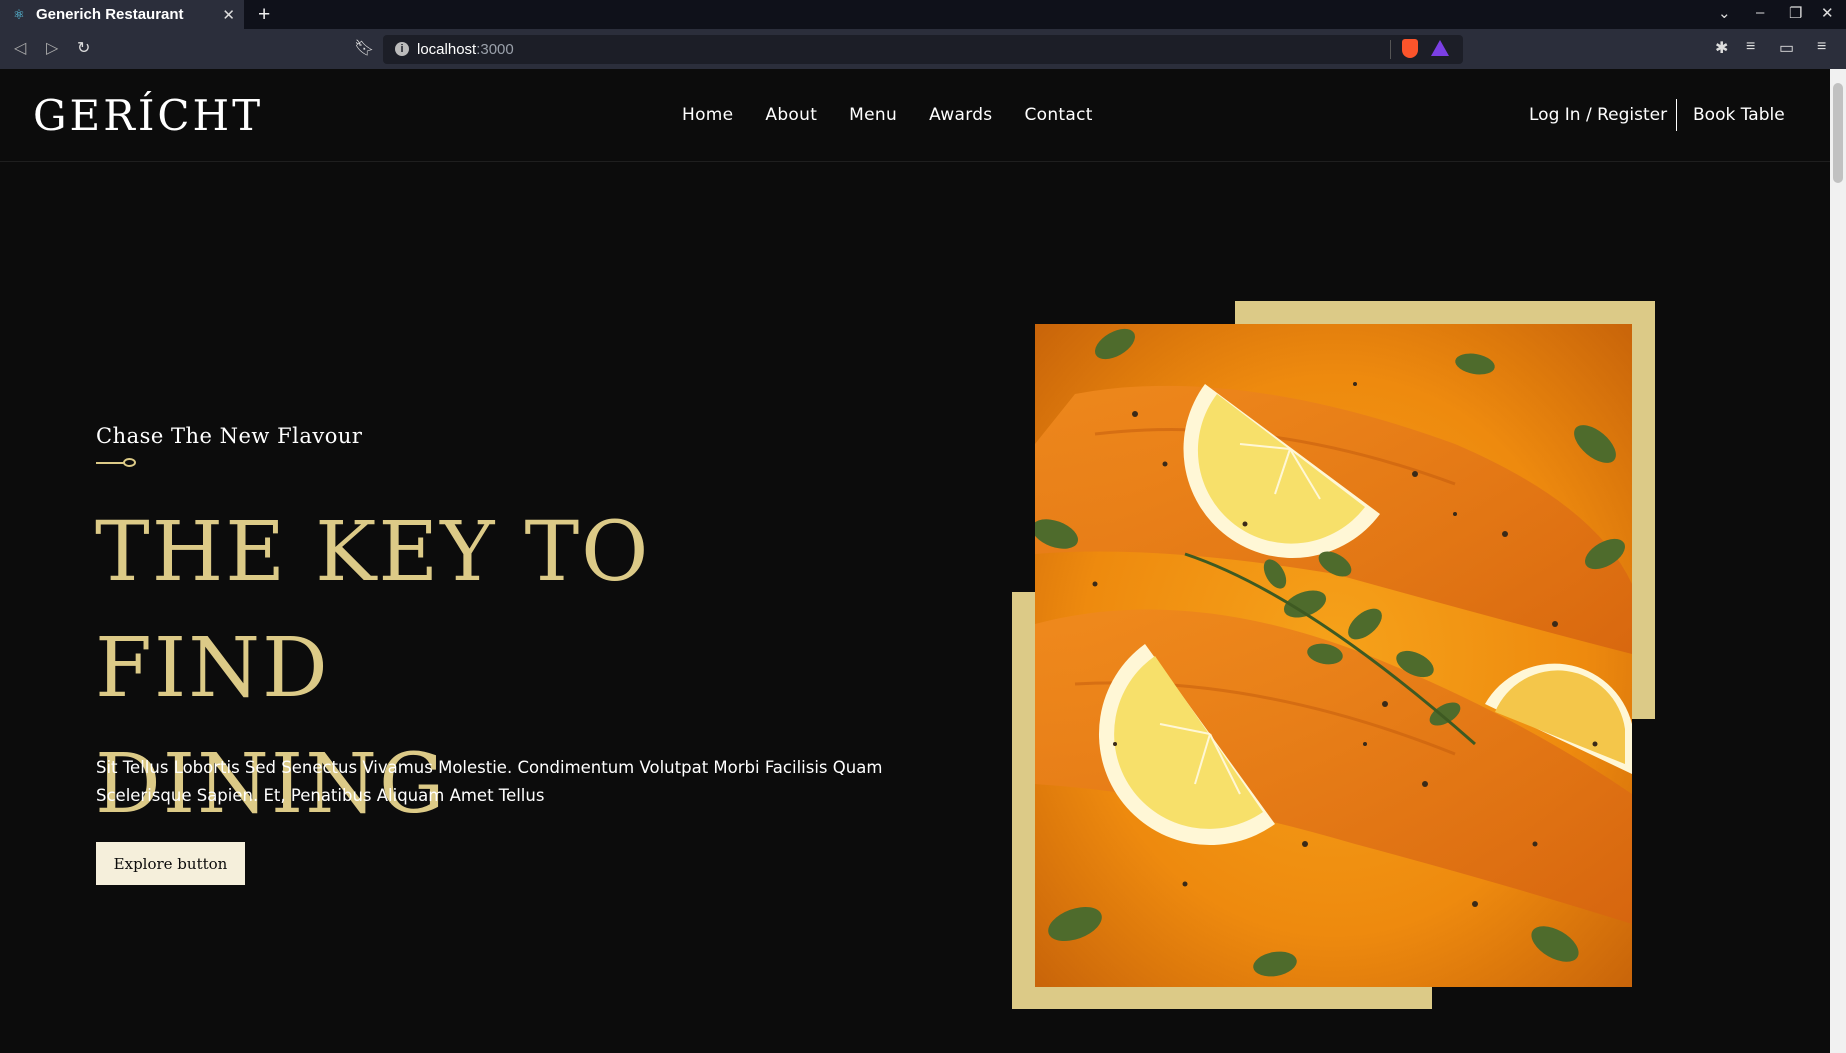 Image resolution: width=1846 pixels, height=1053 pixels. I want to click on nav-contact: Contact, so click(1058, 115).